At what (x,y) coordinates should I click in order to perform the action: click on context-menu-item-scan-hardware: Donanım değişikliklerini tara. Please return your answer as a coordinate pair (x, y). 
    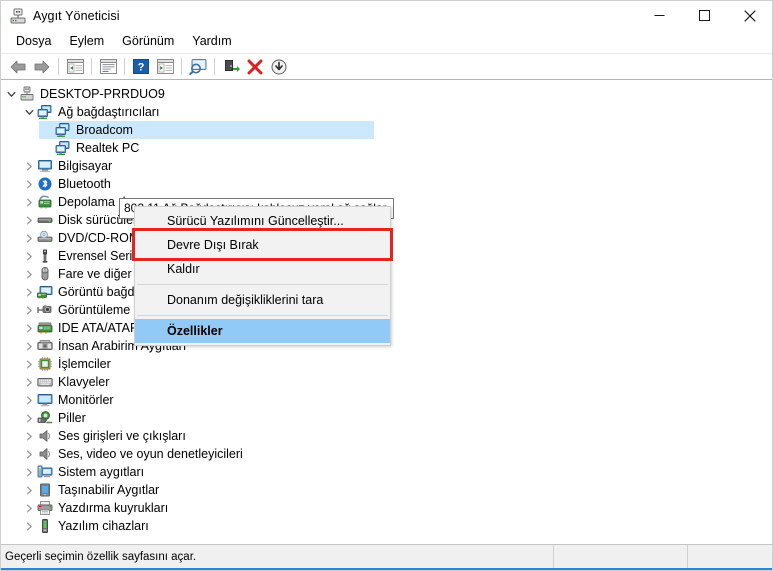
    Looking at the image, I should click on (262, 300).